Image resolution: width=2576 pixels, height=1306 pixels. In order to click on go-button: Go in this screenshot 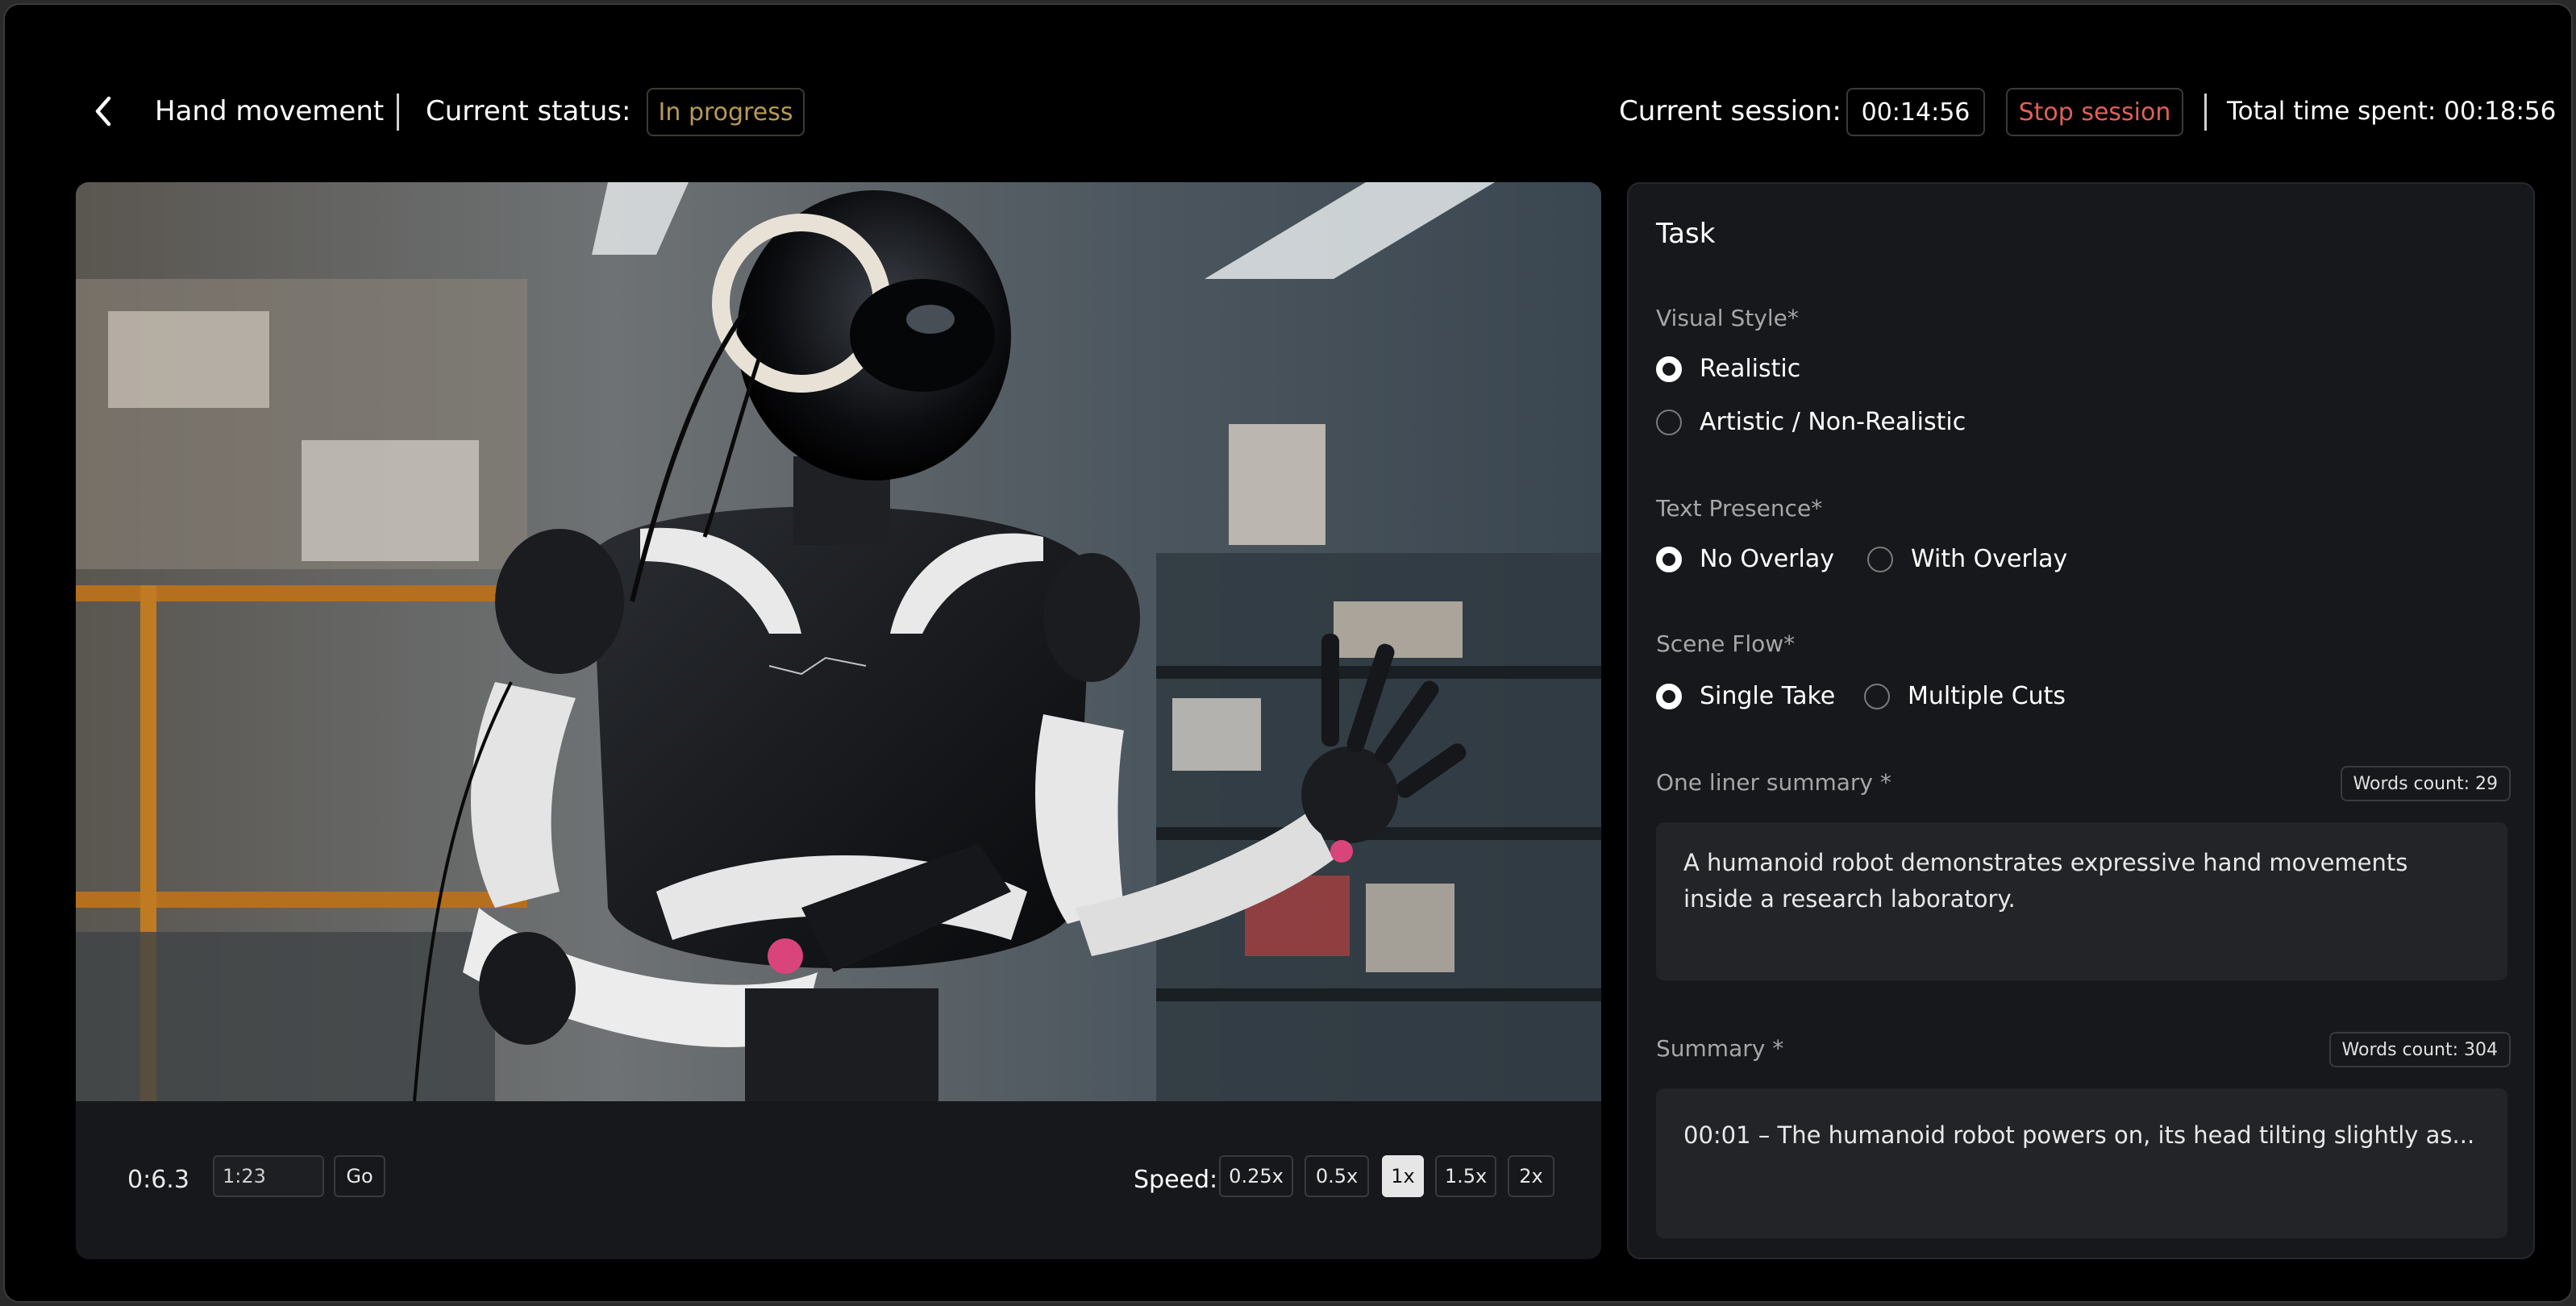, I will do `click(359, 1176)`.